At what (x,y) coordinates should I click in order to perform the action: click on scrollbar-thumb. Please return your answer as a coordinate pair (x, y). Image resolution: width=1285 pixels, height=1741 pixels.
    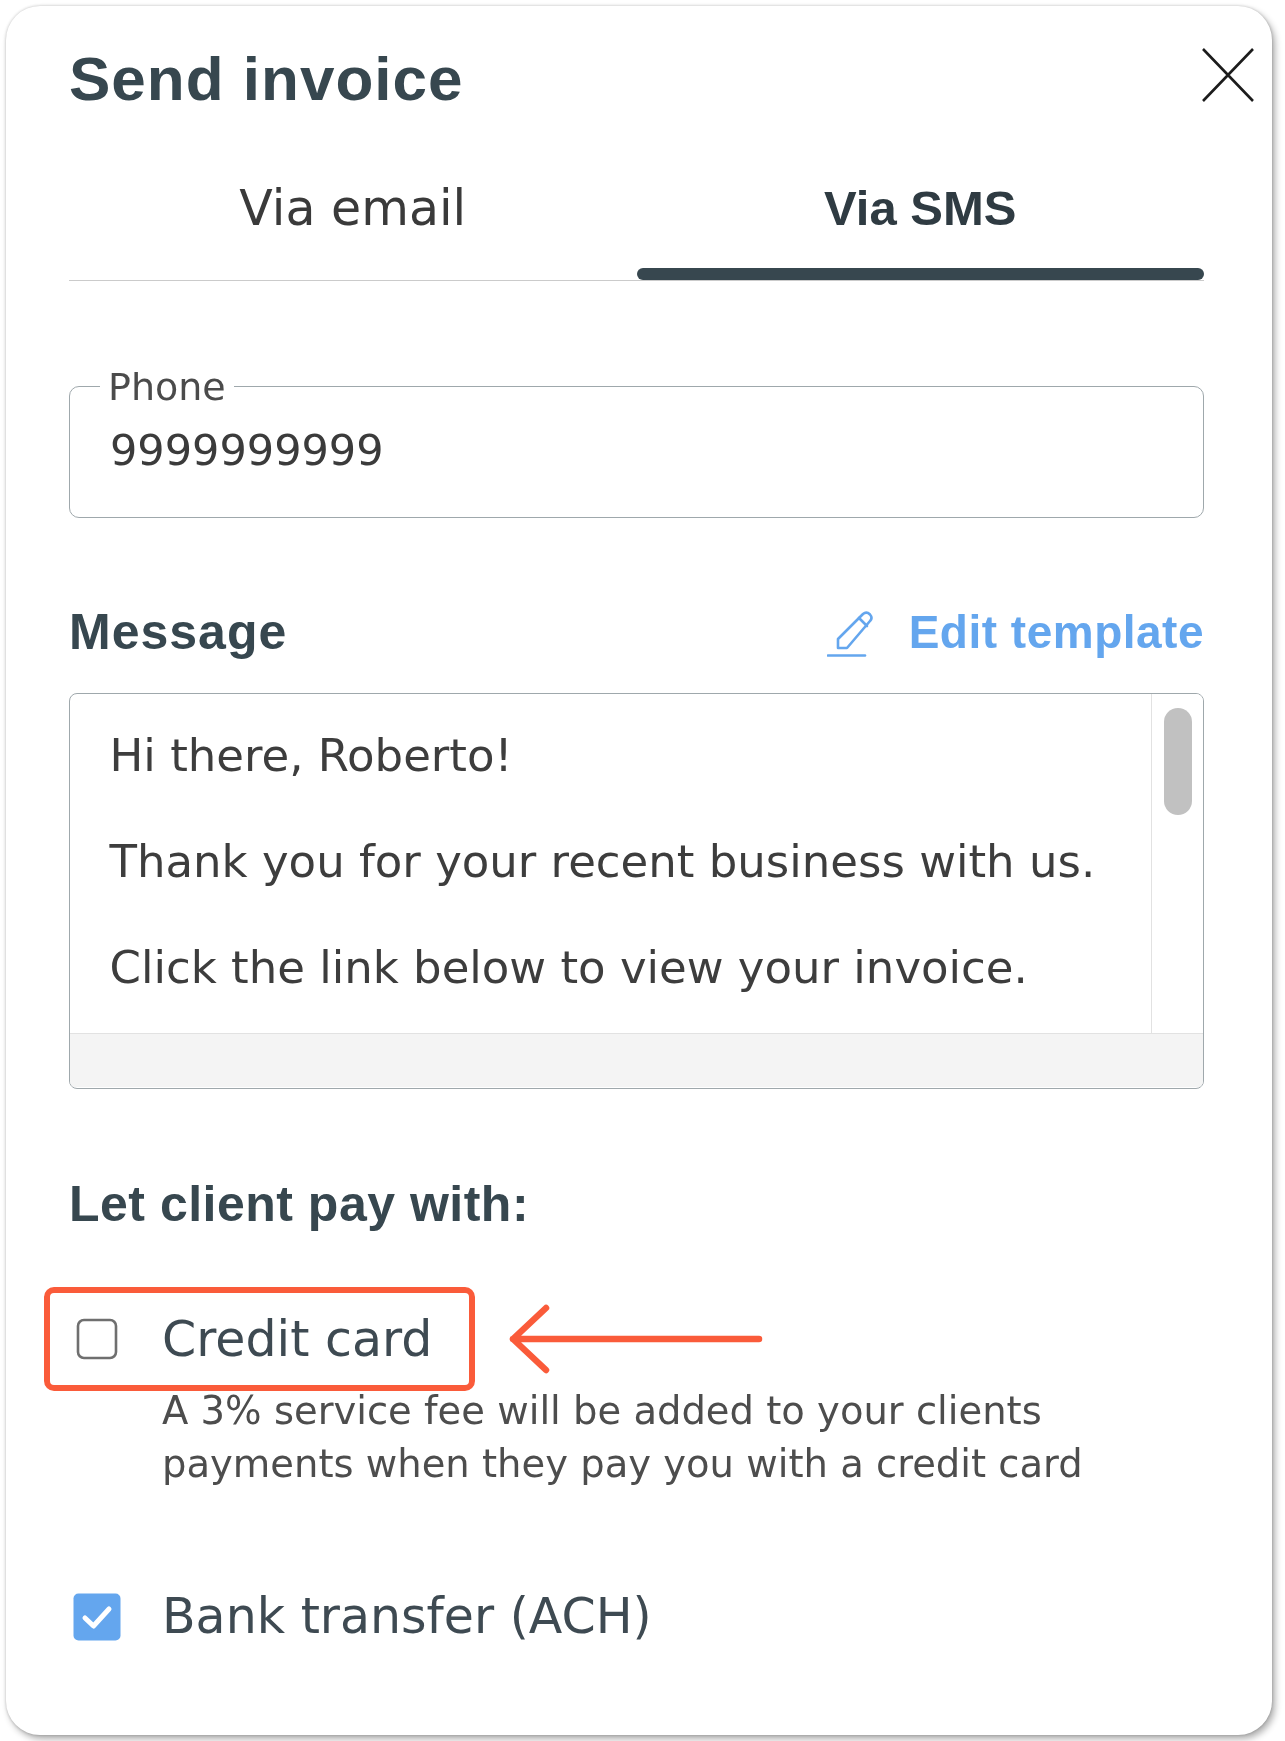
    Looking at the image, I should click on (1177, 761).